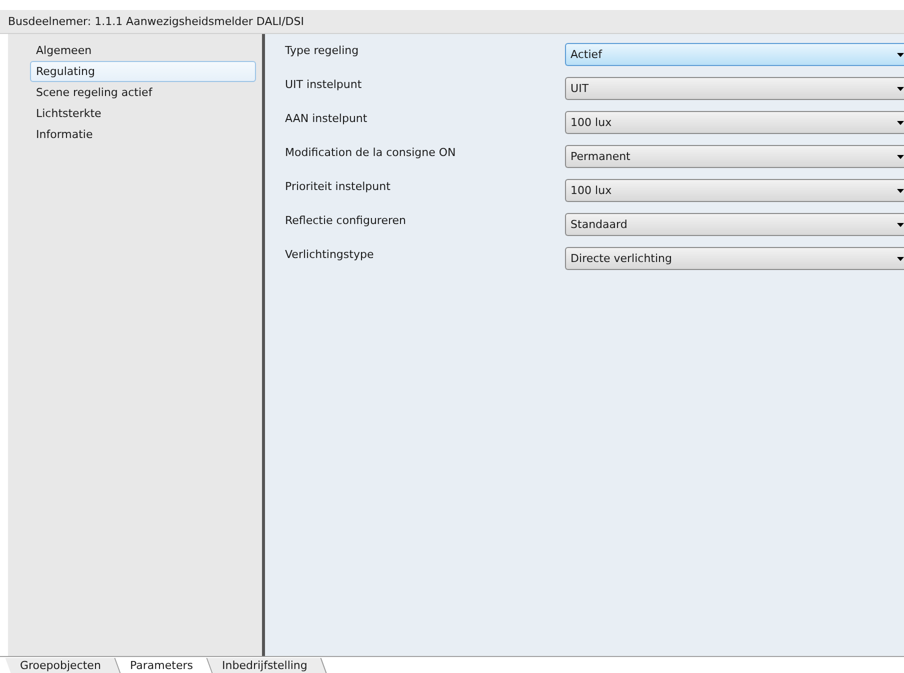 This screenshot has height=673, width=904. What do you see at coordinates (267, 665) in the screenshot?
I see `tab: Inbedrijfstelling` at bounding box center [267, 665].